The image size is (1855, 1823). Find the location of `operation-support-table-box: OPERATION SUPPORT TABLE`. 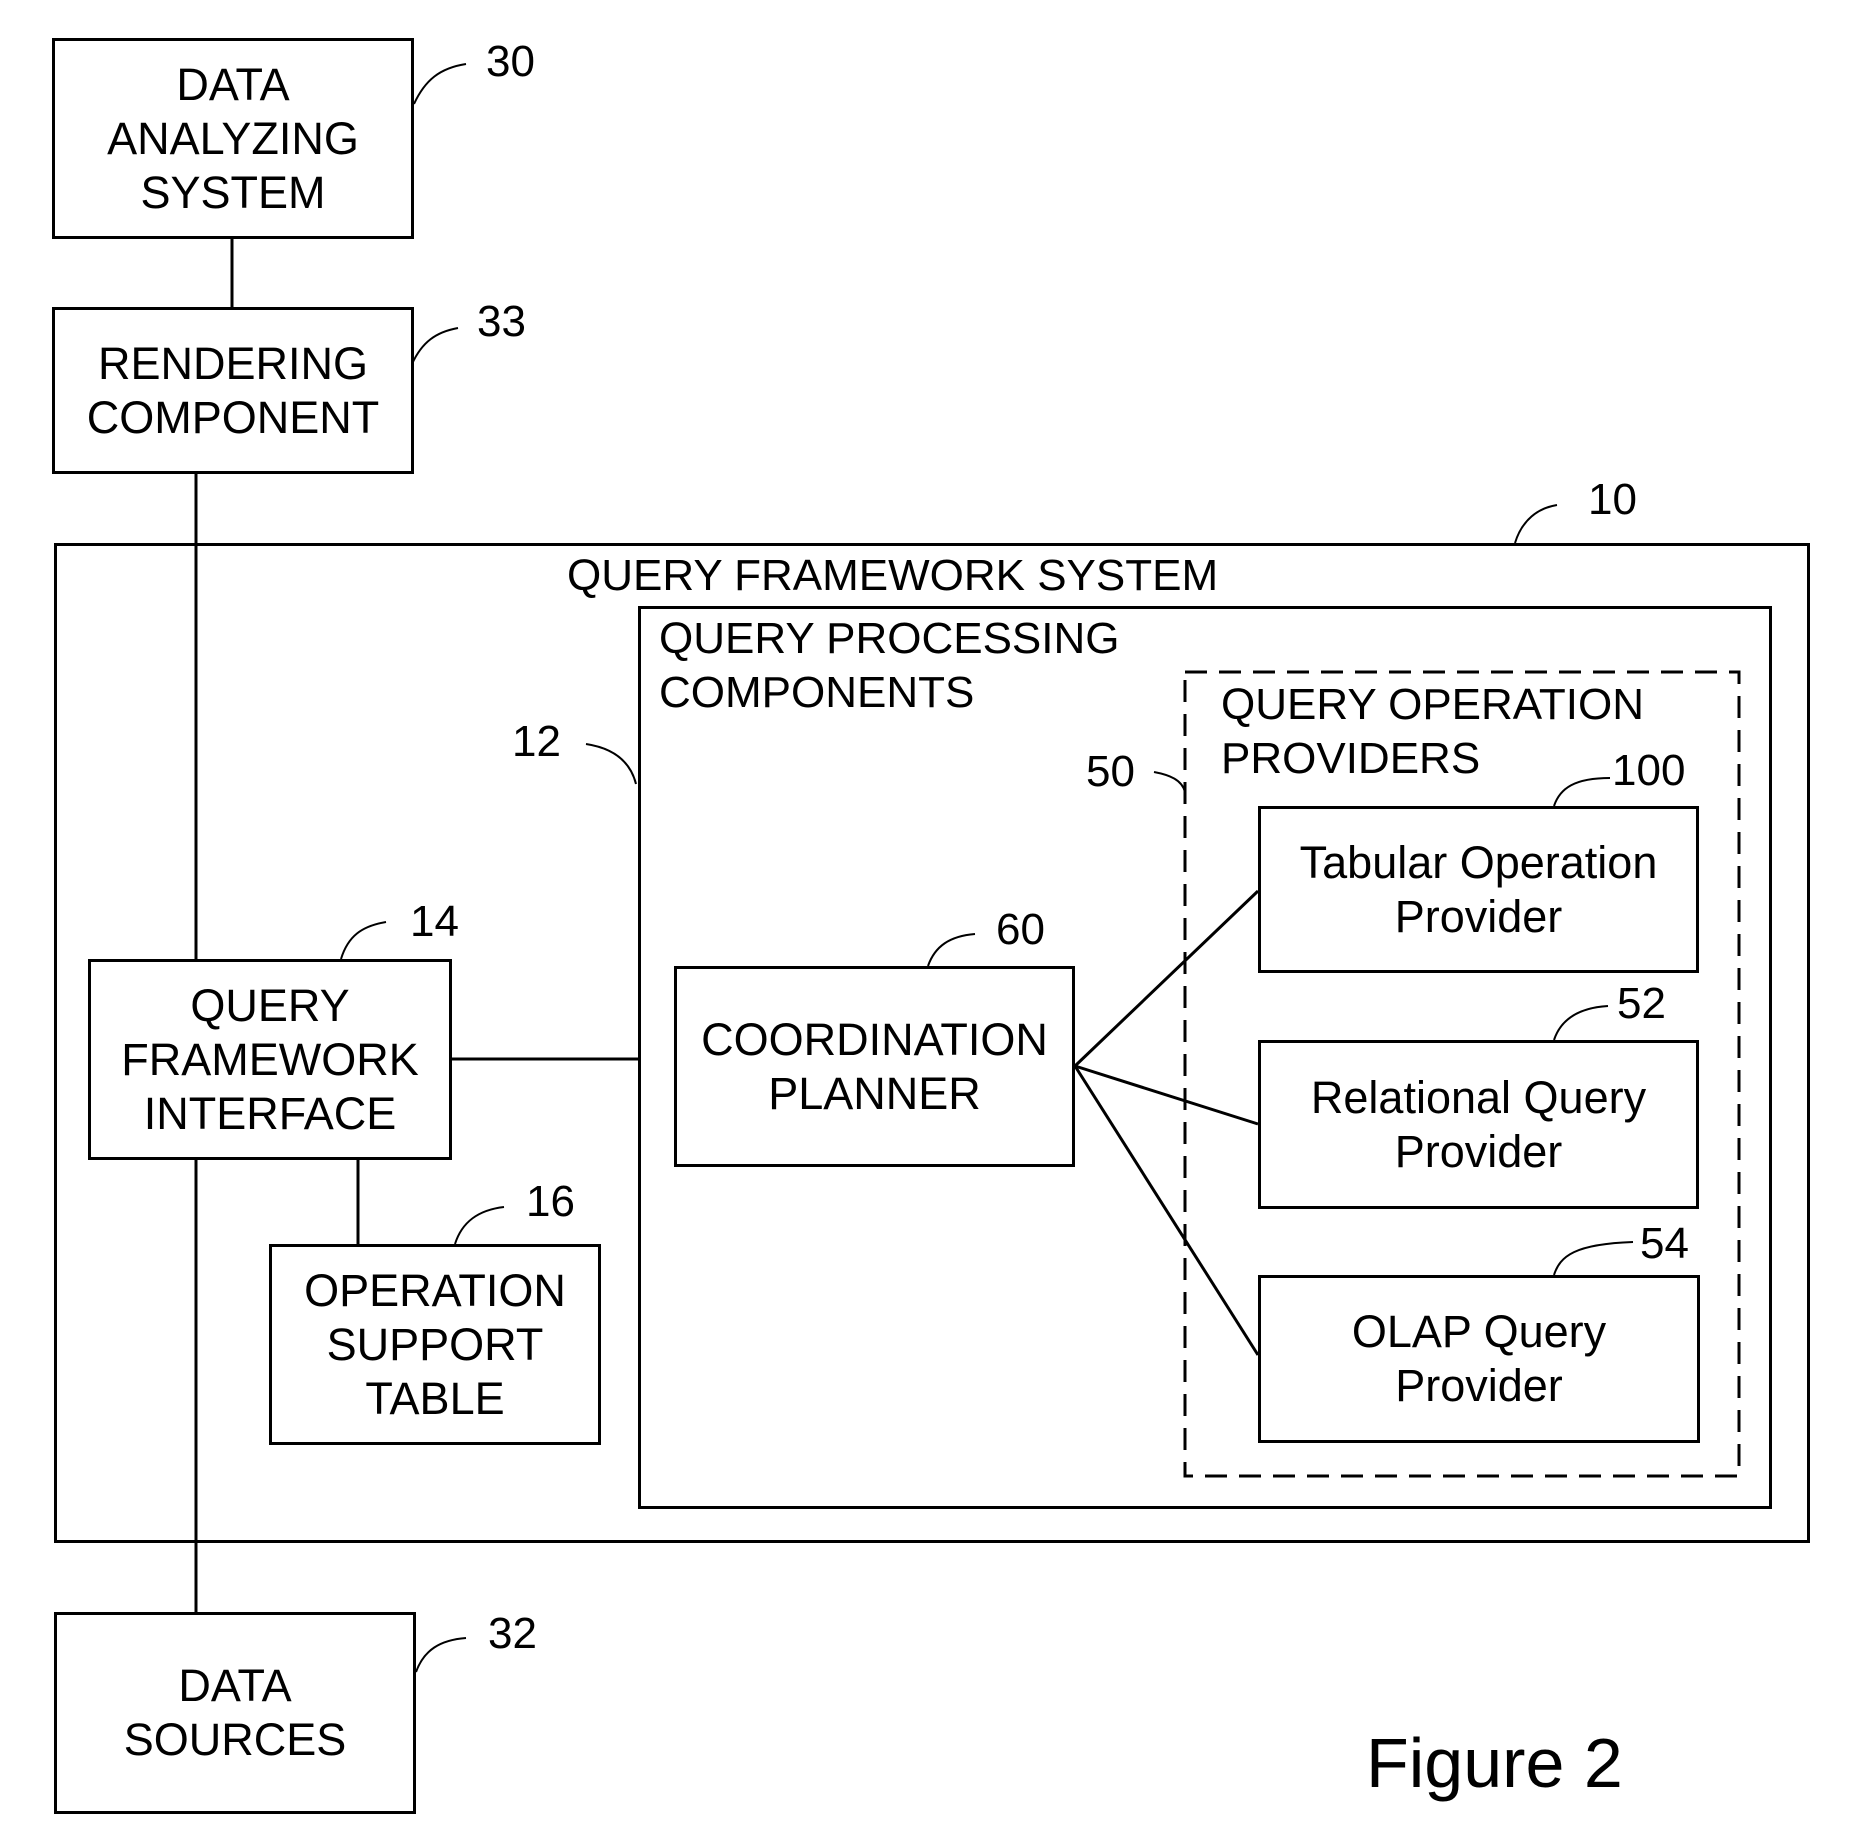

operation-support-table-box: OPERATION SUPPORT TABLE is located at coordinates (435, 1344).